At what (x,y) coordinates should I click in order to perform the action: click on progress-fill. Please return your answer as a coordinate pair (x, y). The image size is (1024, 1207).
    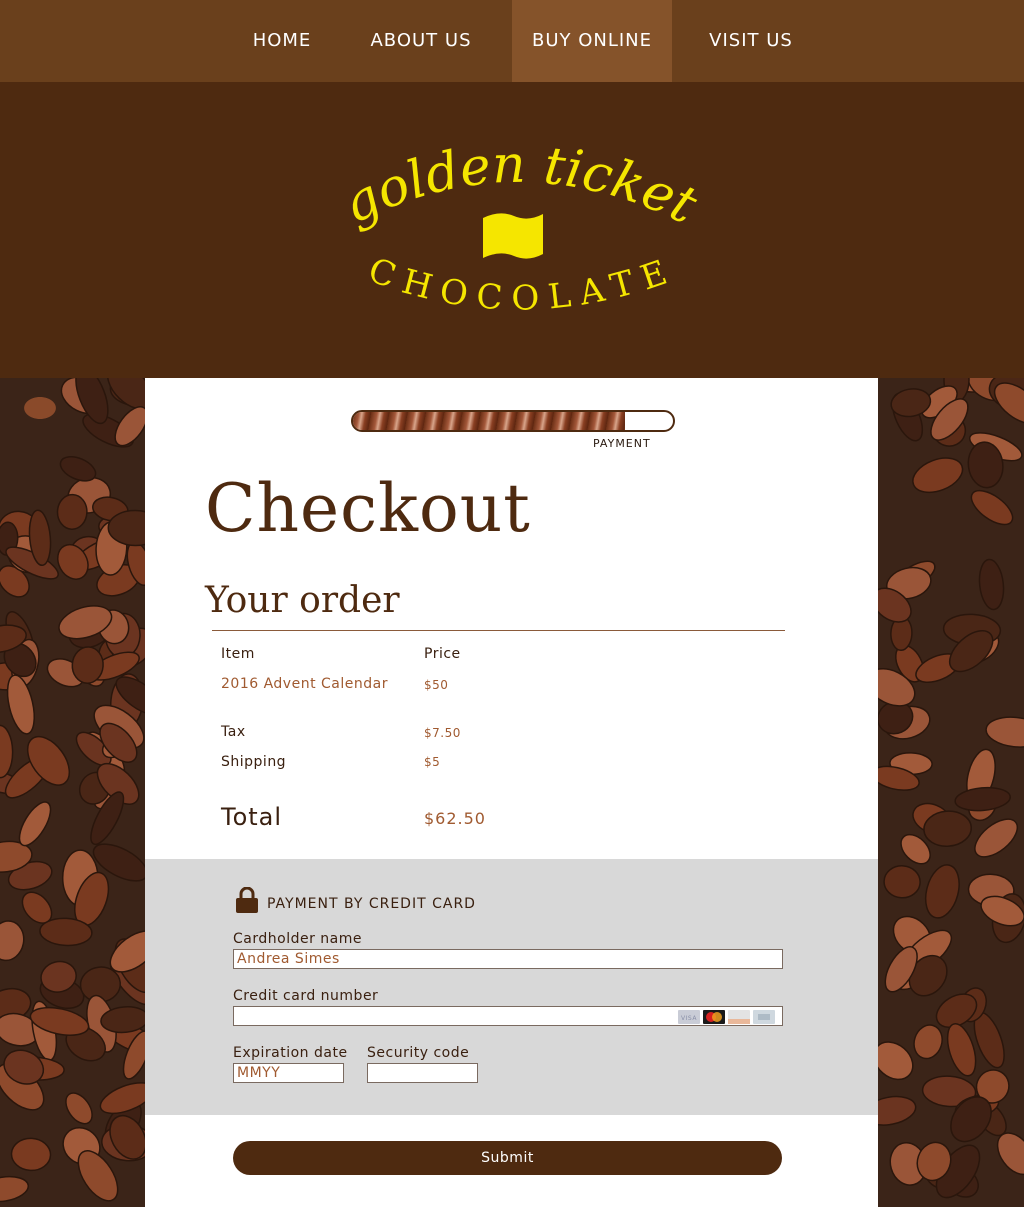
    Looking at the image, I should click on (489, 421).